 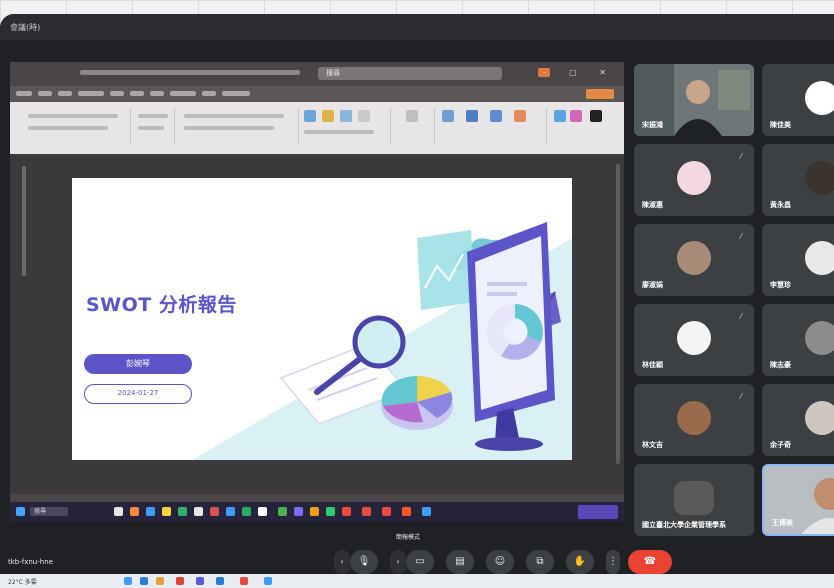 I want to click on participant-tile: ⁄ 陳淑惠, so click(x=694, y=180).